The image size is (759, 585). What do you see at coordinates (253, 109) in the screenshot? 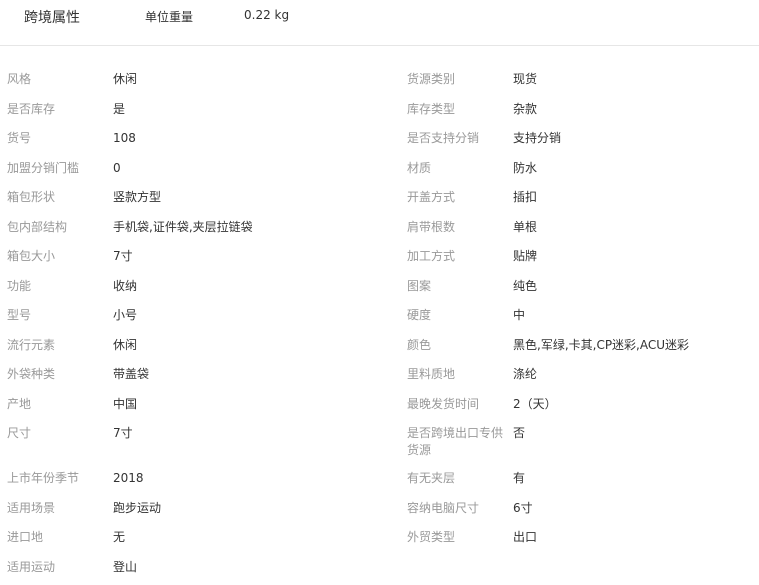
I see `attribute-value: 是` at bounding box center [253, 109].